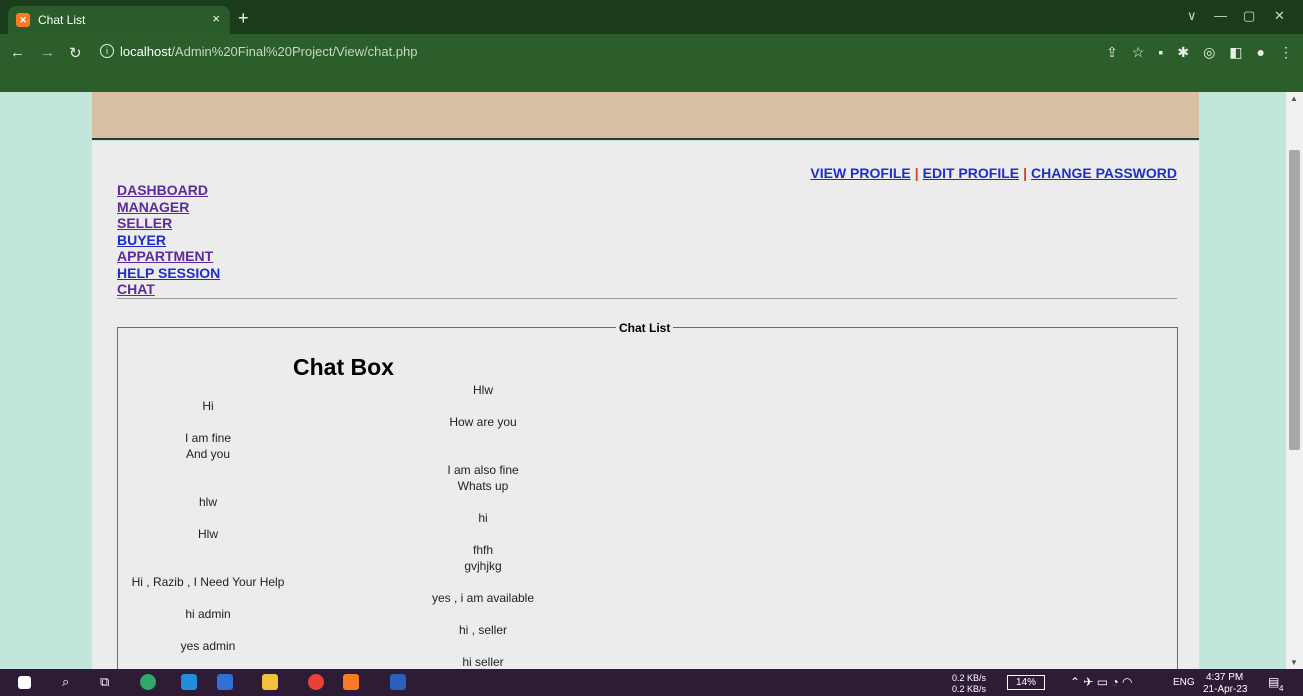 Image resolution: width=1303 pixels, height=696 pixels. I want to click on clock-time: 4:37 PM, so click(1224, 677).